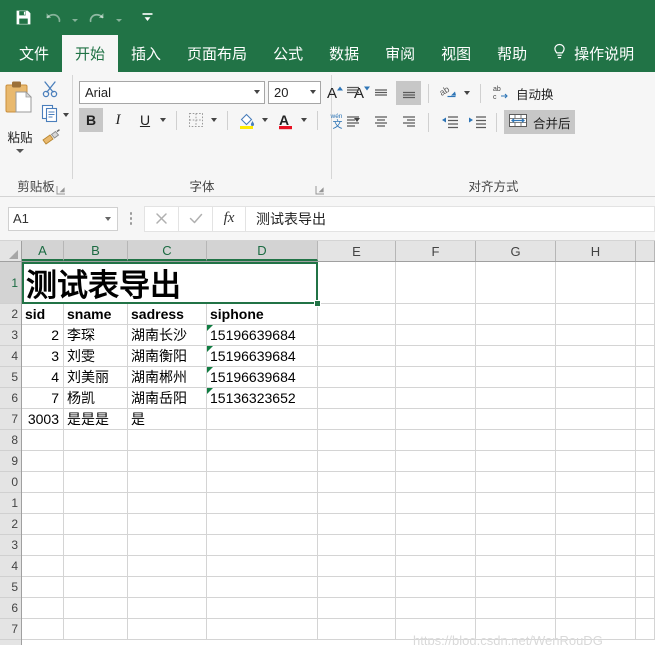 Image resolution: width=655 pixels, height=655 pixels. Describe the element at coordinates (516, 356) in the screenshot. I see `cell-g4` at that location.